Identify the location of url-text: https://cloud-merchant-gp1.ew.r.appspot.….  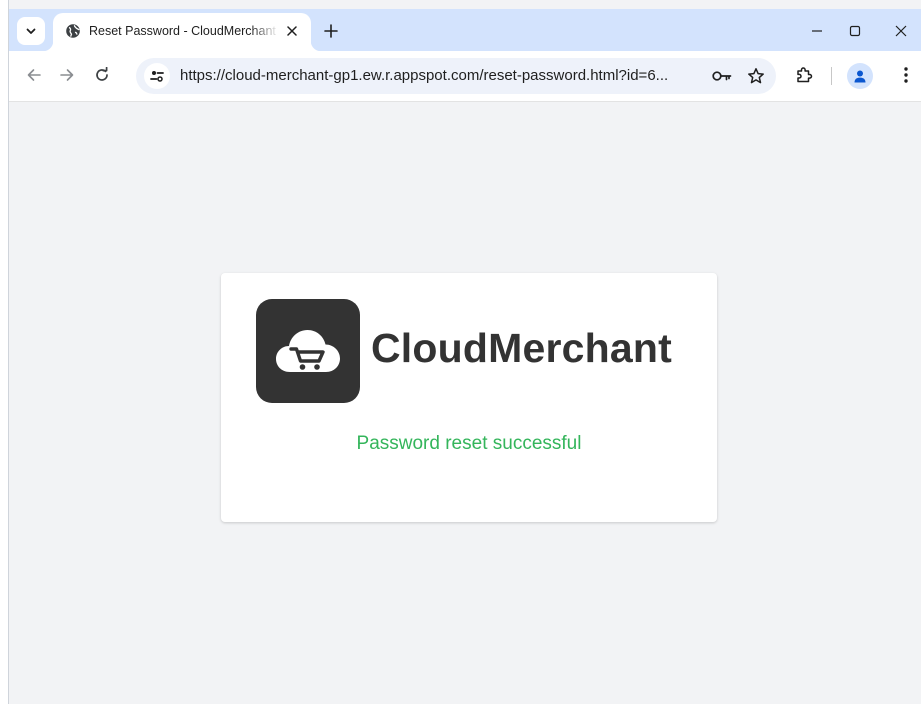
(440, 75).